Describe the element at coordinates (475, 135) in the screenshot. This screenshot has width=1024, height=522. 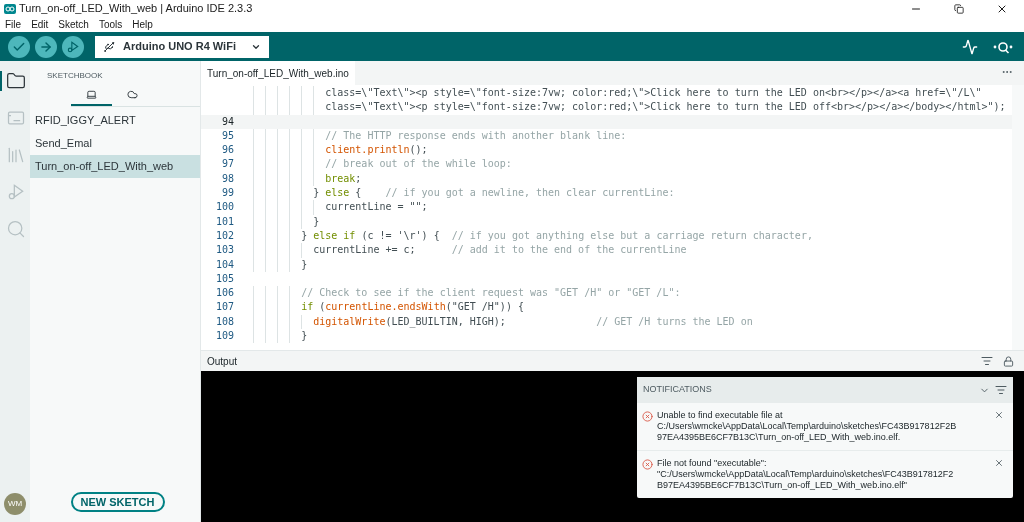
I see `code-line: // The HTTP response ends with another blank line:` at that location.